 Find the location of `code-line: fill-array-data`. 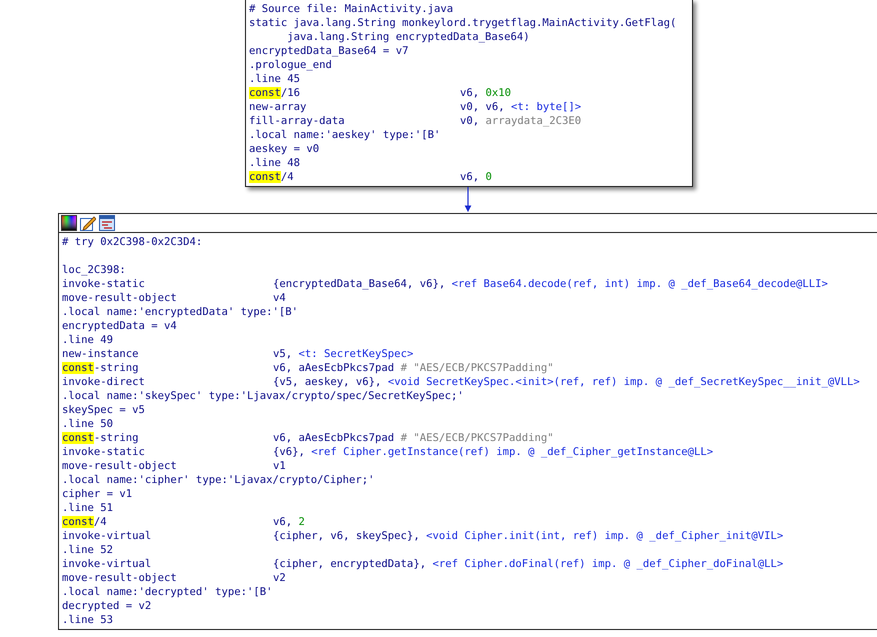

code-line: fill-array-data is located at coordinates (297, 121).